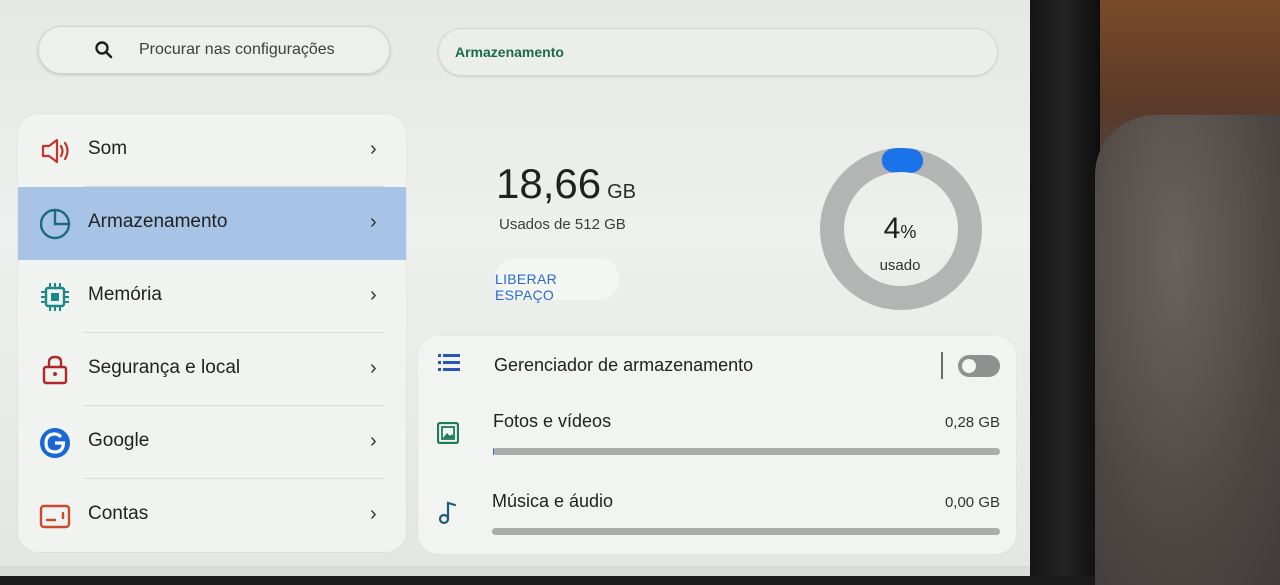 This screenshot has width=1280, height=585. Describe the element at coordinates (562, 224) in the screenshot. I see `used-of-total: Usados de 512 GB` at that location.